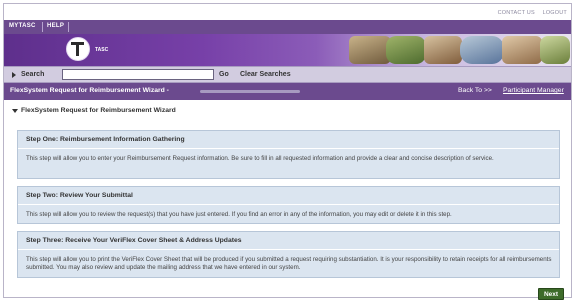 This screenshot has width=575, height=301. Describe the element at coordinates (265, 74) in the screenshot. I see `clear-searches-link: Clear Searches` at that location.